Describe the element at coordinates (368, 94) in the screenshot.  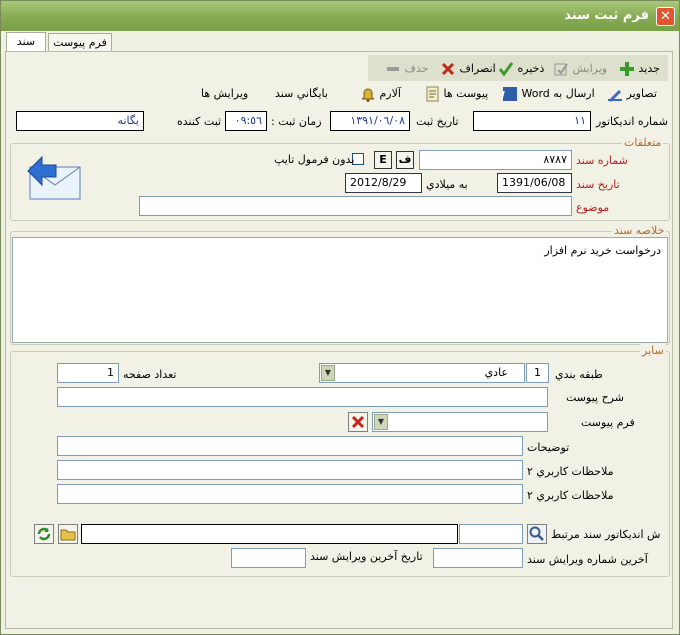
I see `bell-icon` at that location.